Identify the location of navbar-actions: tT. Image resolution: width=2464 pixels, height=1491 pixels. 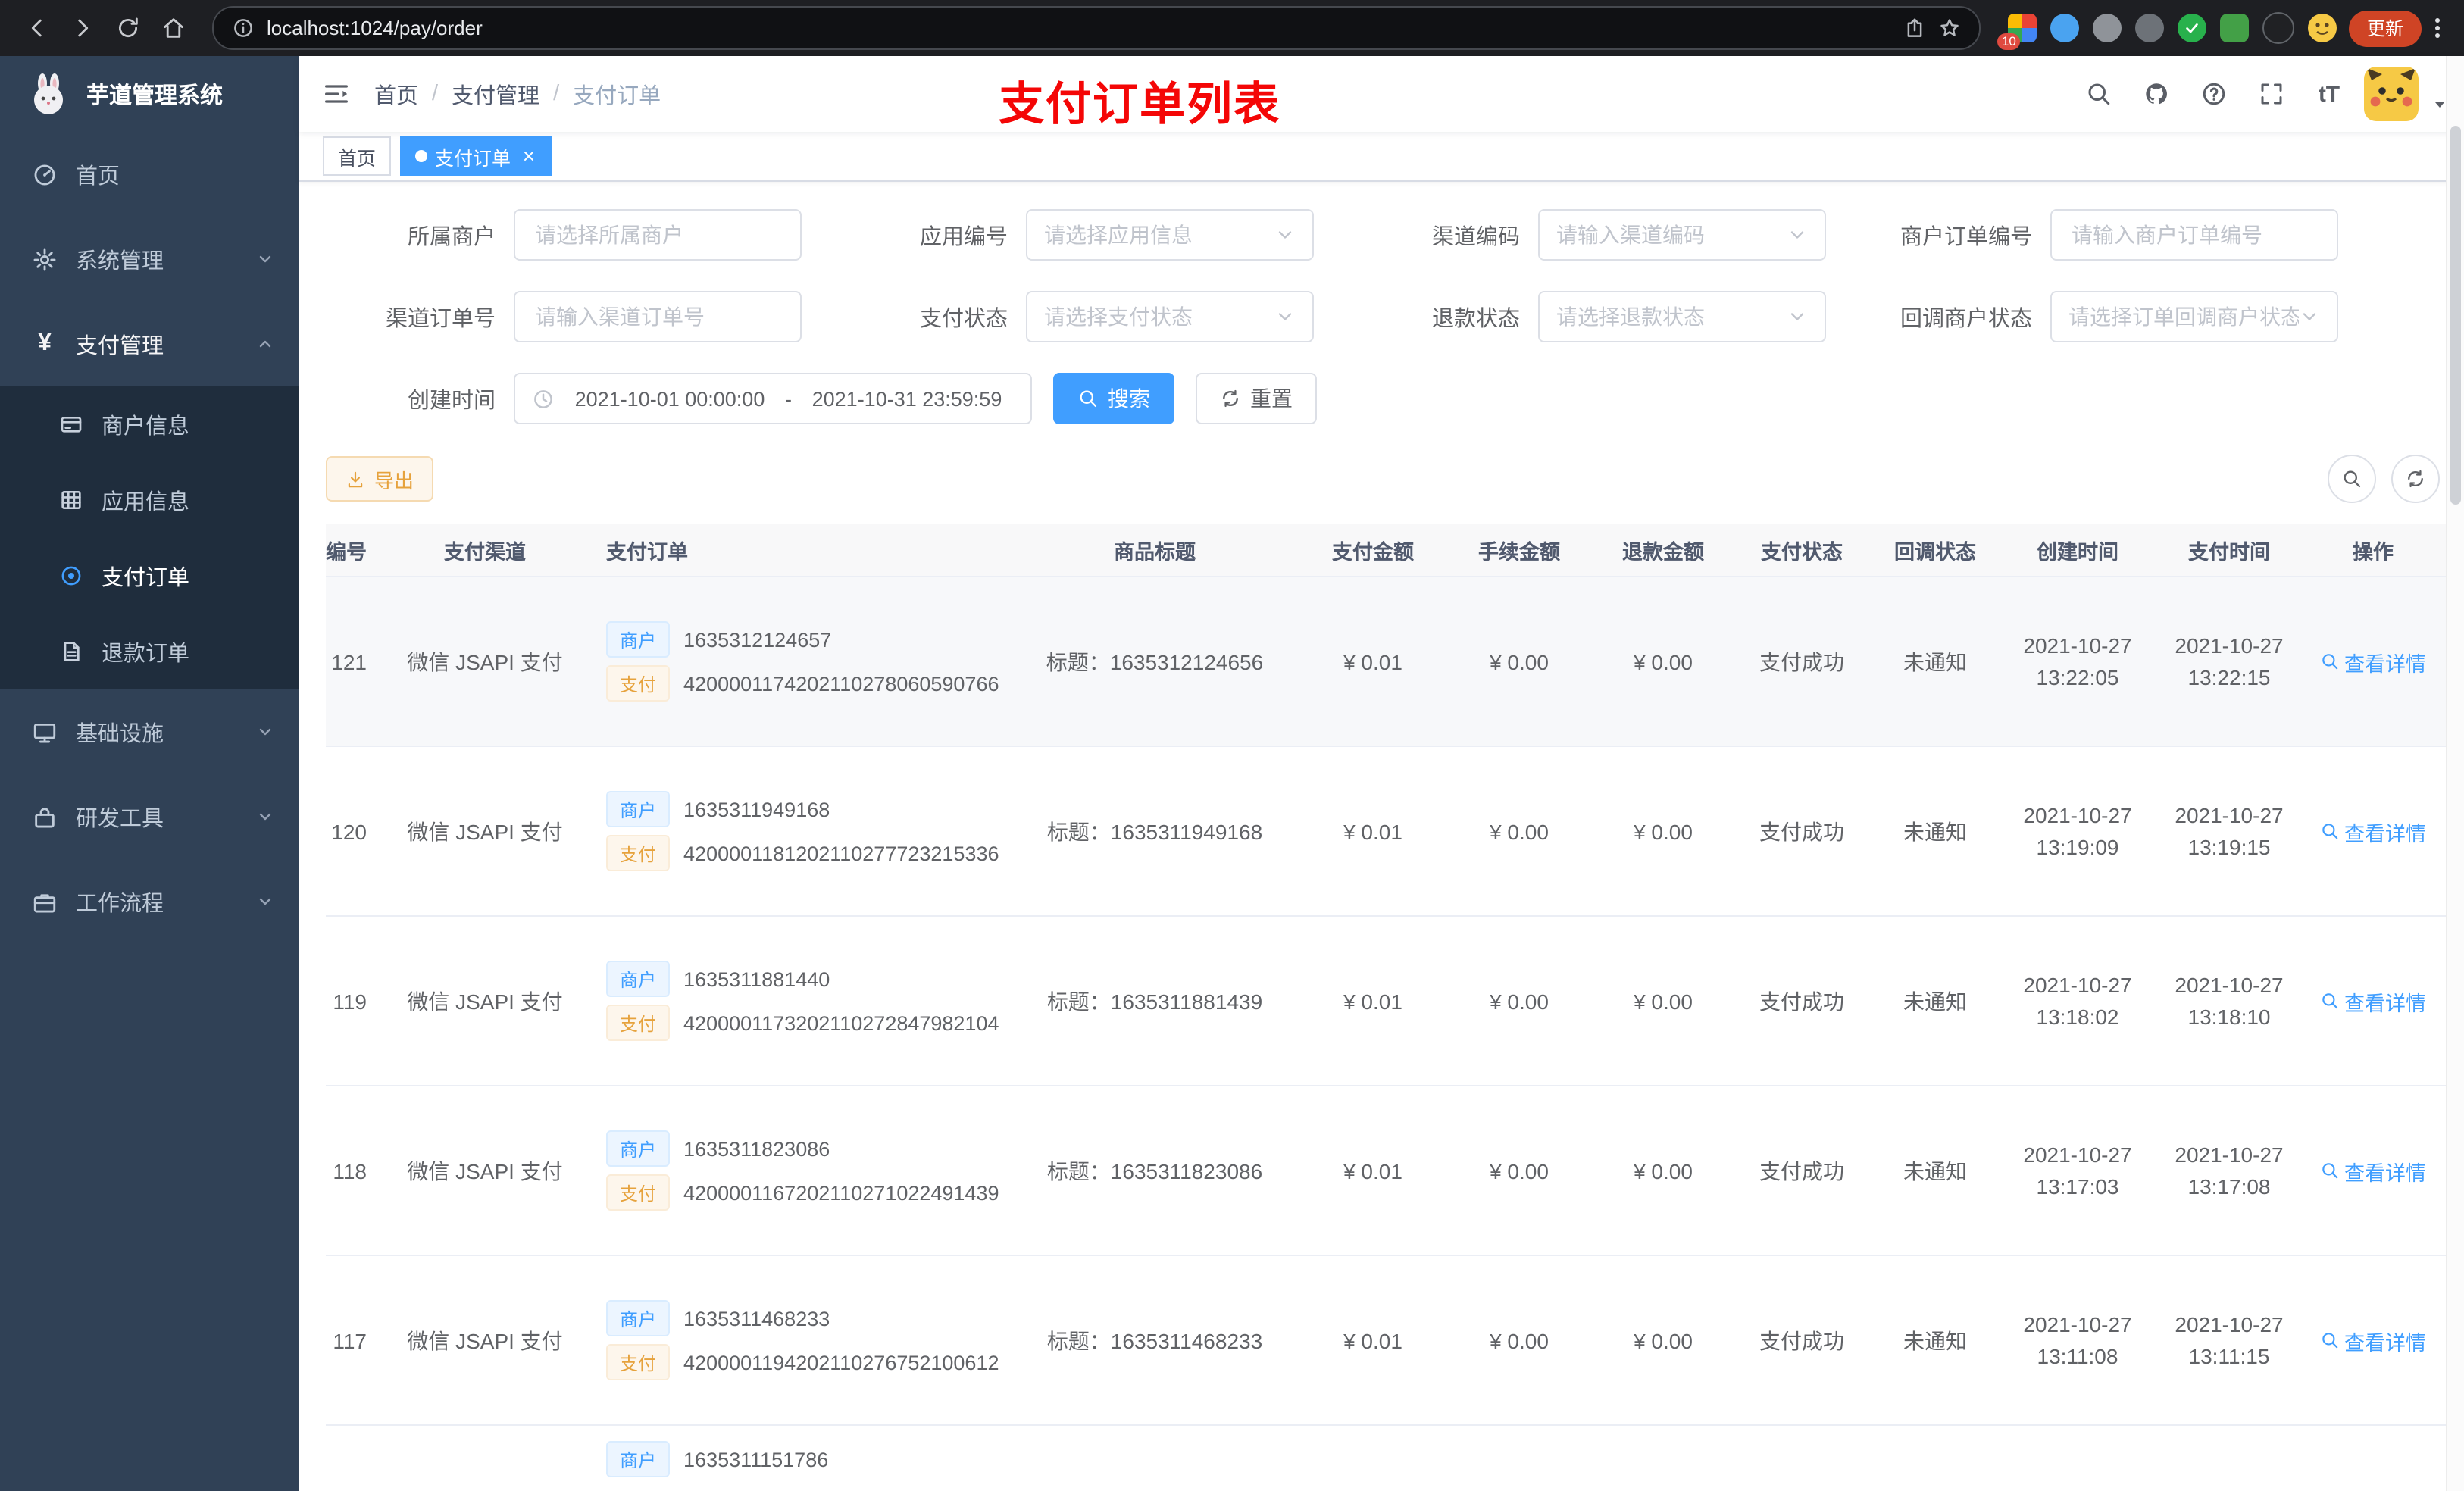
(2270, 94).